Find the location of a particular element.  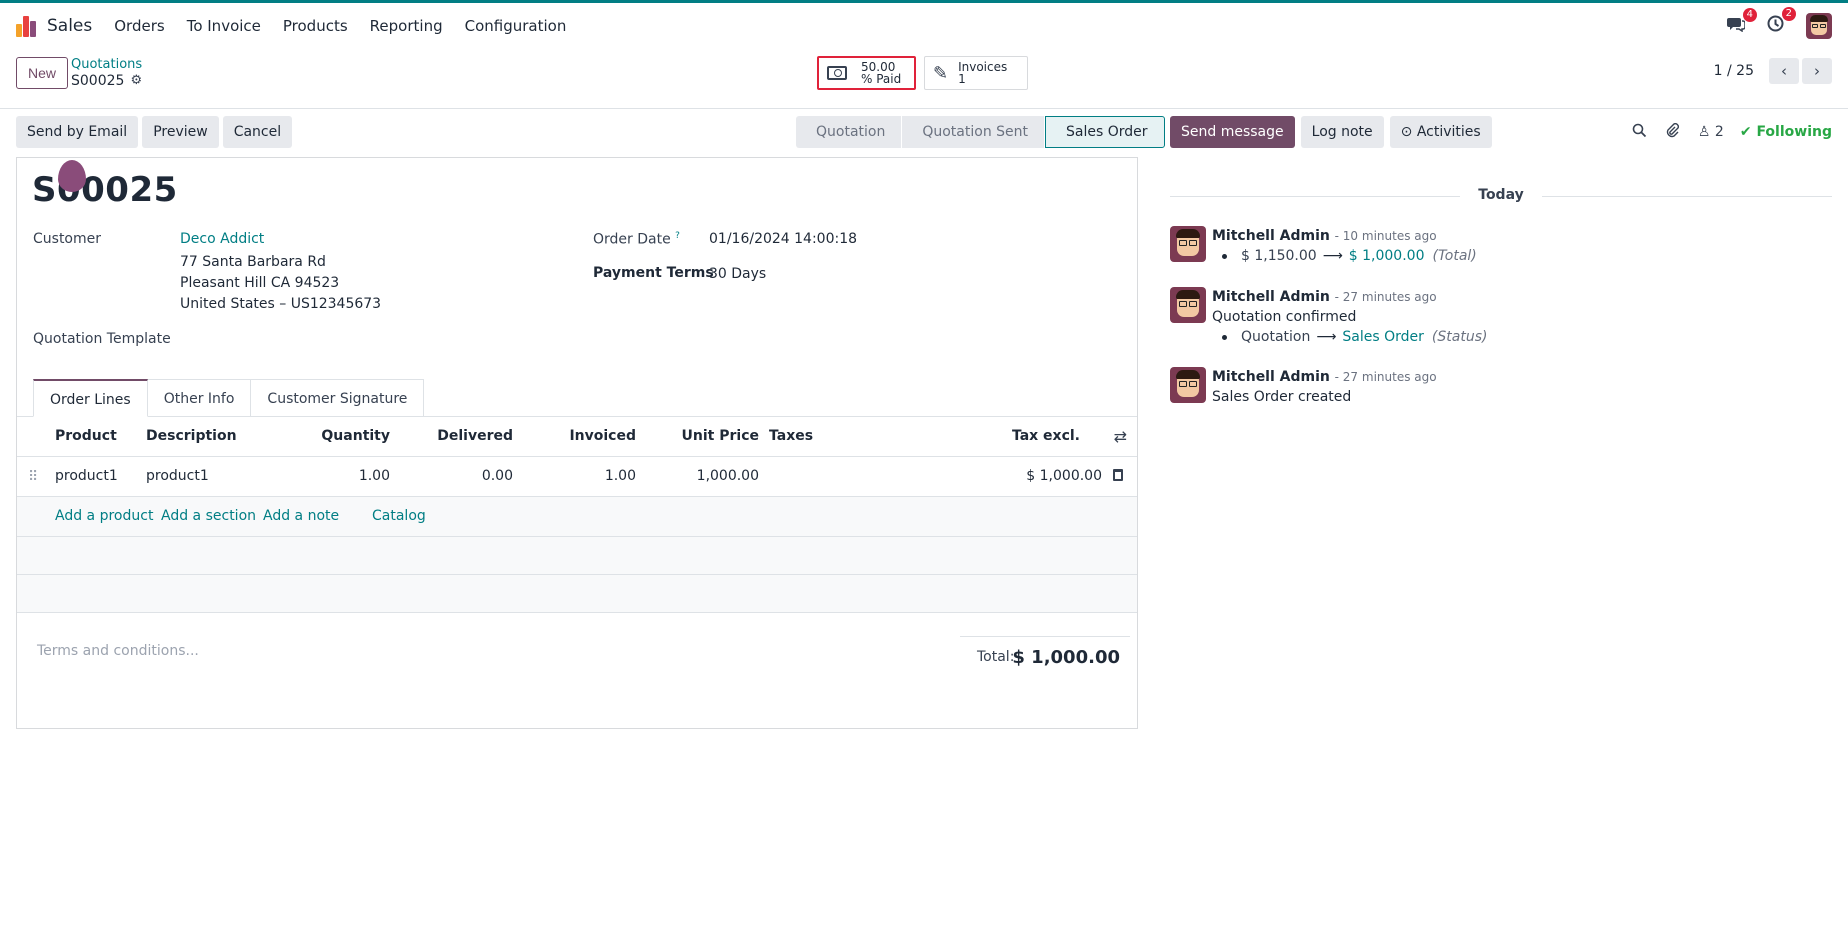

menu-to-invoice: To Invoice is located at coordinates (224, 26).